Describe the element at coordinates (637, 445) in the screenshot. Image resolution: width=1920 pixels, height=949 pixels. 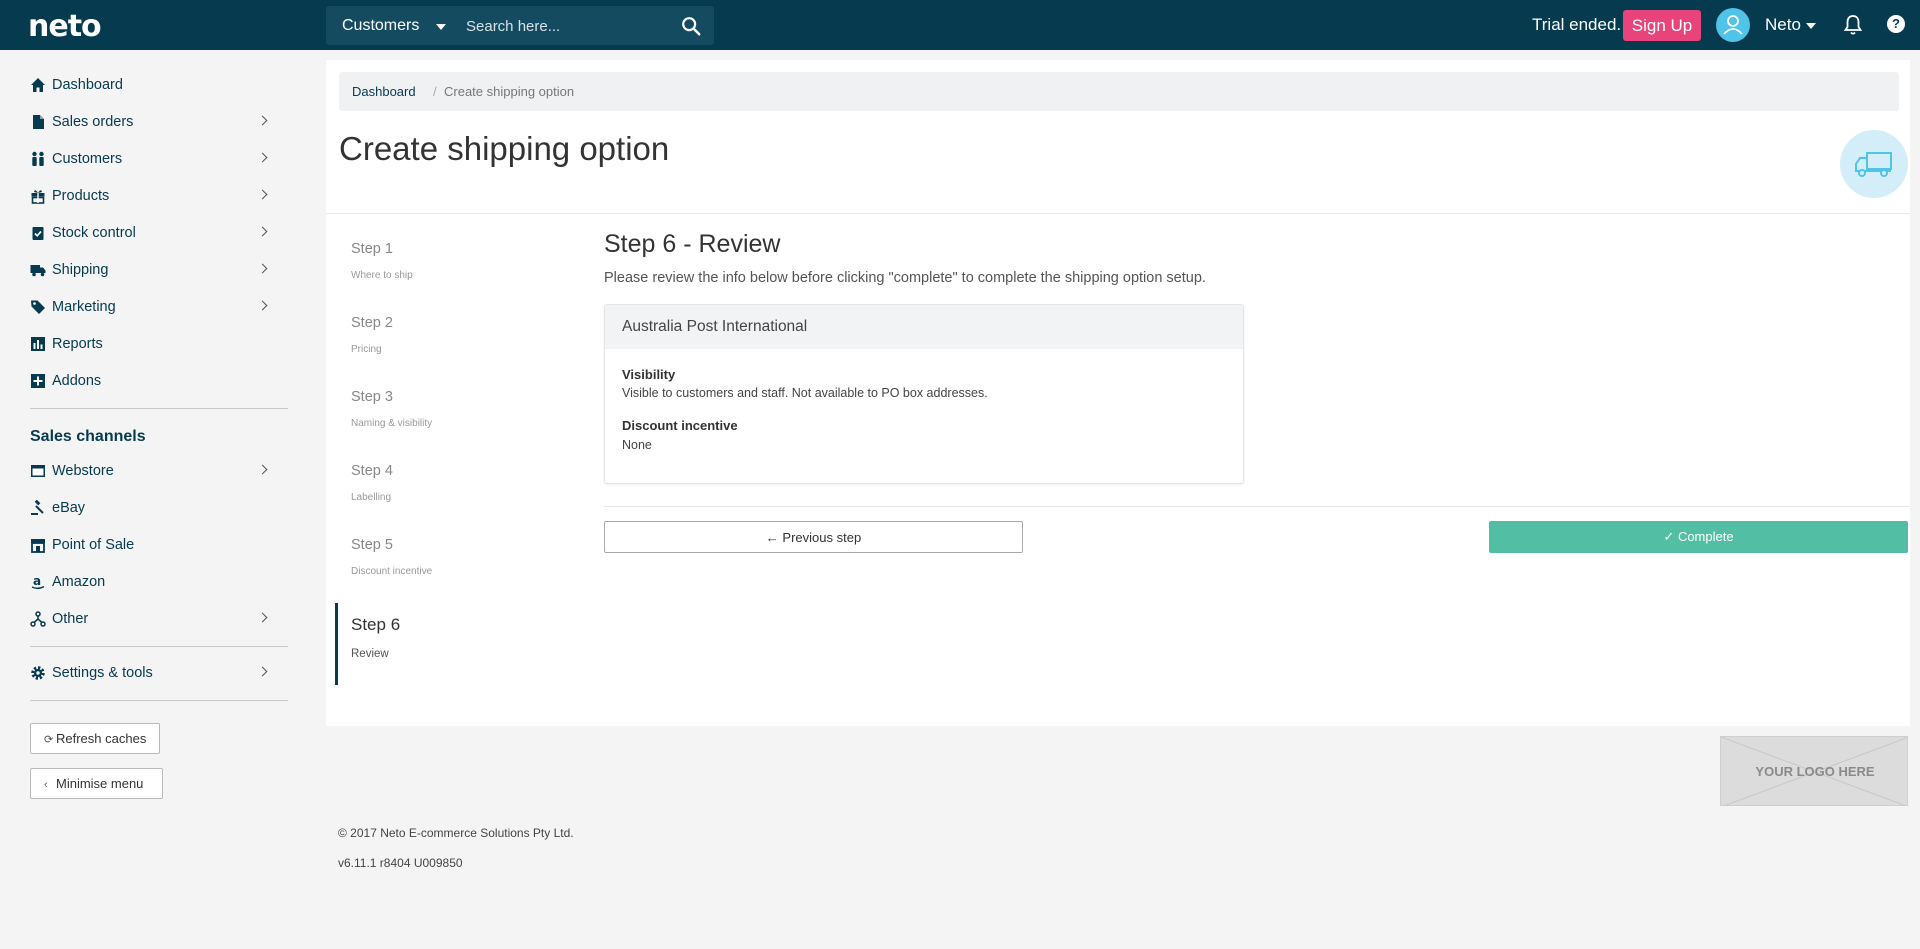
I see `discount-incentive-value: None` at that location.